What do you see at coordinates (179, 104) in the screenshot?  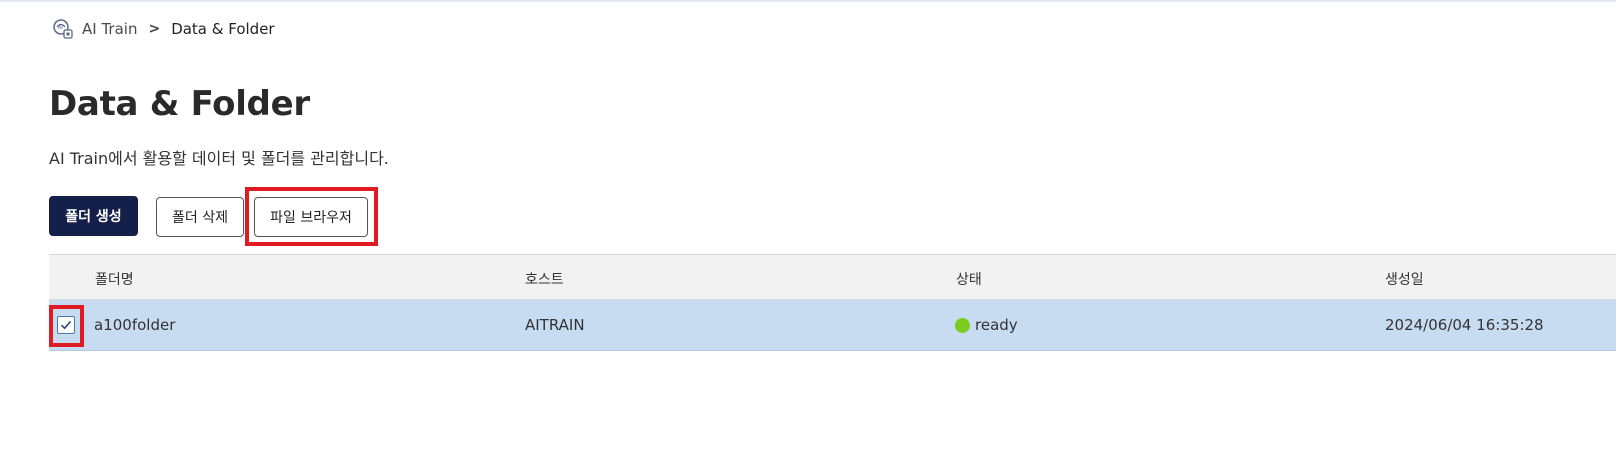 I see `page-title: Data & Folder` at bounding box center [179, 104].